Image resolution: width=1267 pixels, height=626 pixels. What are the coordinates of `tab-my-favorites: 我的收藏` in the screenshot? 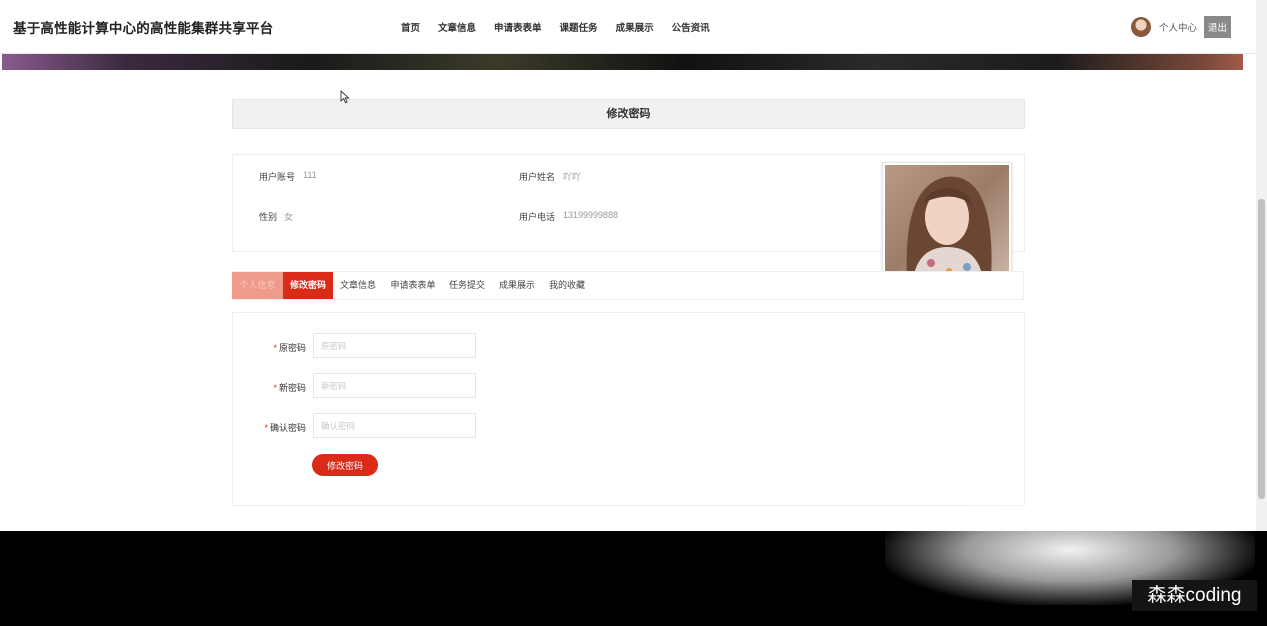 It's located at (567, 285).